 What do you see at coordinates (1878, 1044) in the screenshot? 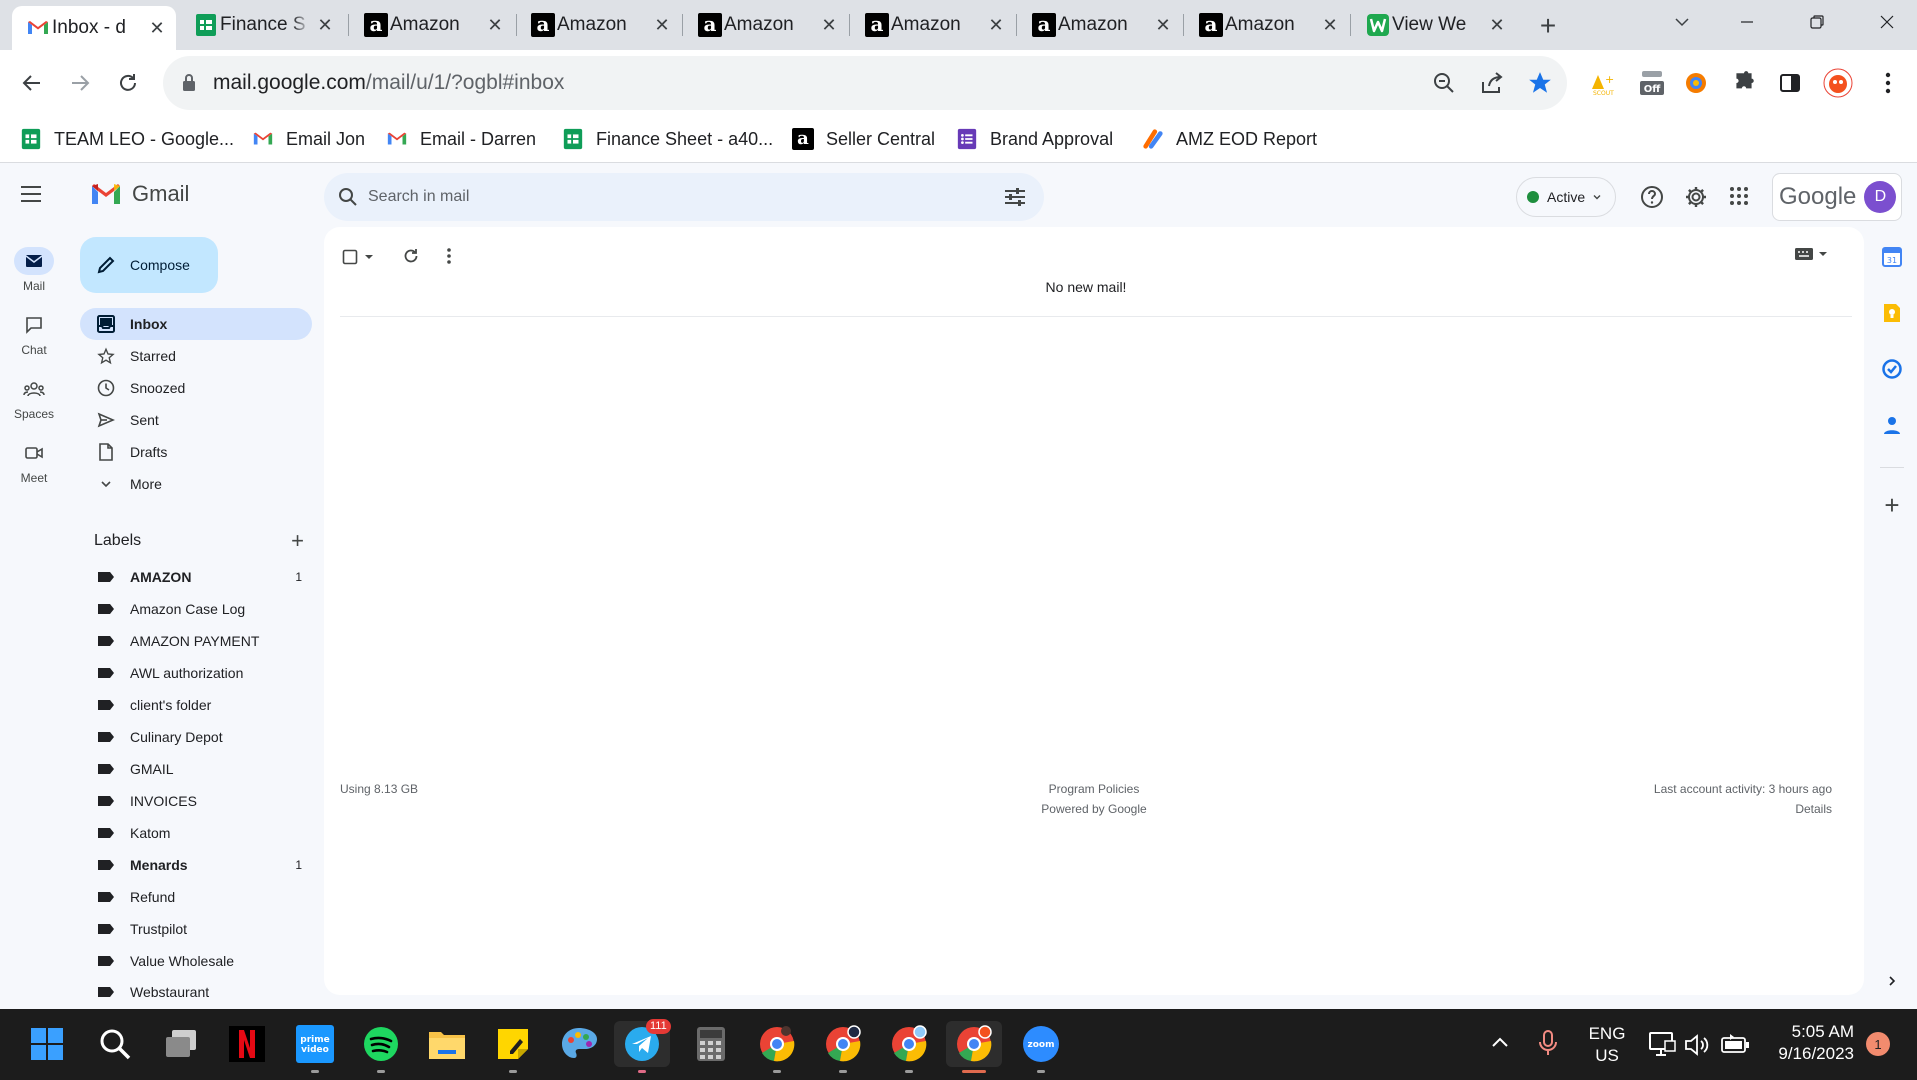
I see `notification-count-badge: 1` at bounding box center [1878, 1044].